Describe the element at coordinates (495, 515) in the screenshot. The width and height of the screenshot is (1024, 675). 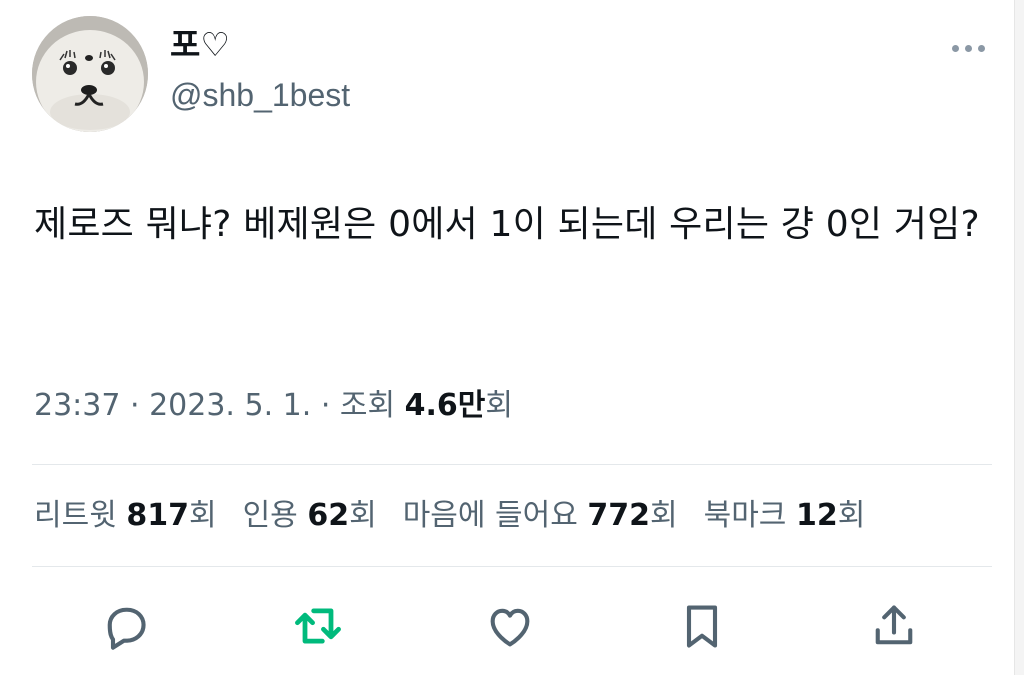
I see `stat-label: 마음에 들어요` at that location.